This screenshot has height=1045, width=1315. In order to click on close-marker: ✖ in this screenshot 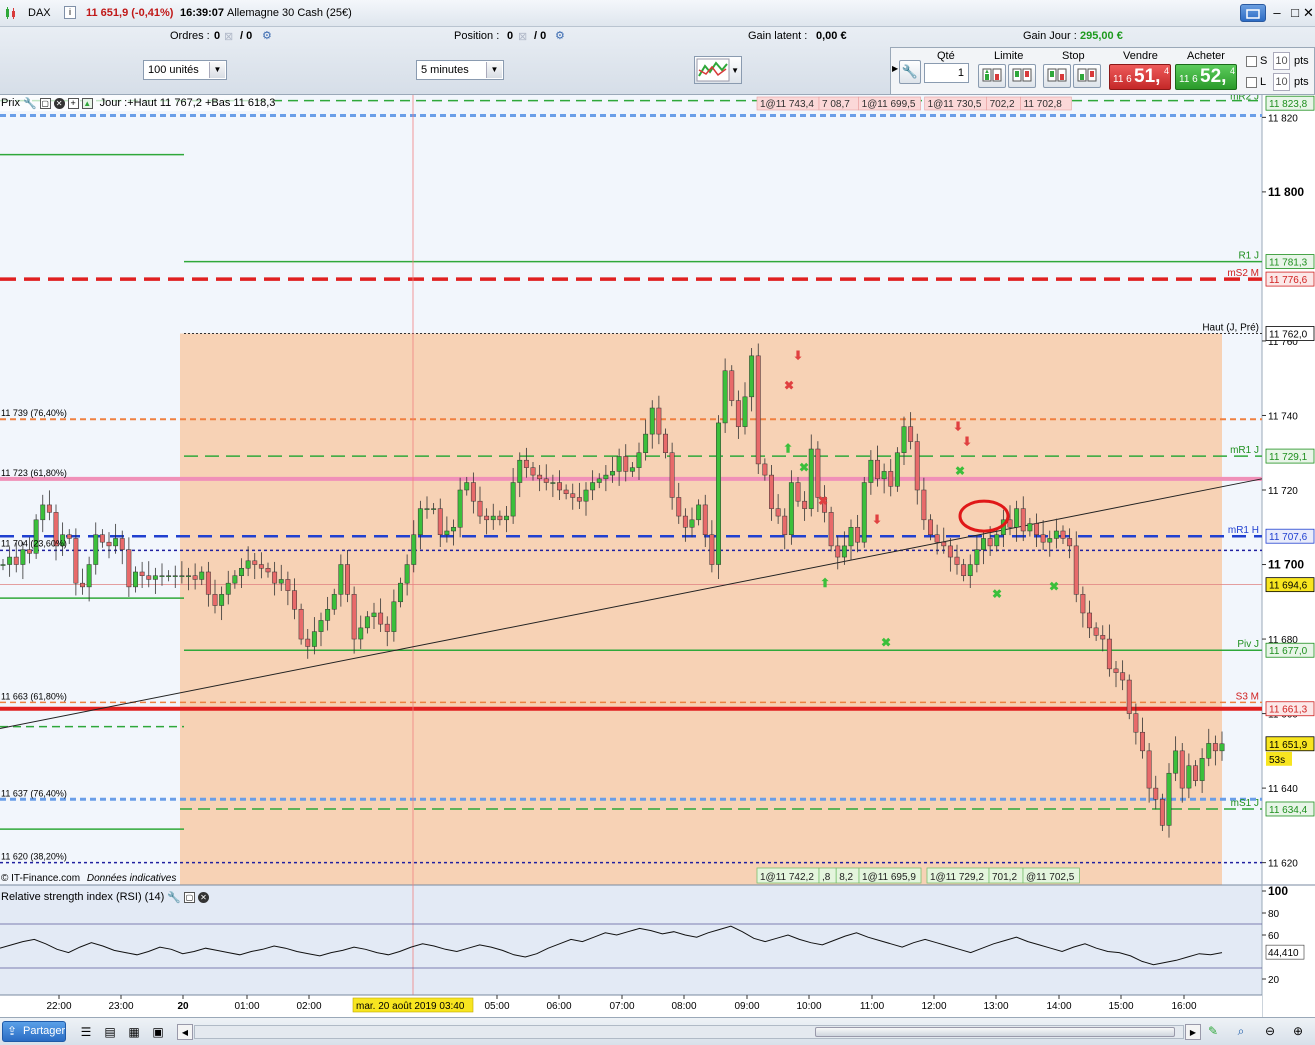, I will do `click(886, 643)`.